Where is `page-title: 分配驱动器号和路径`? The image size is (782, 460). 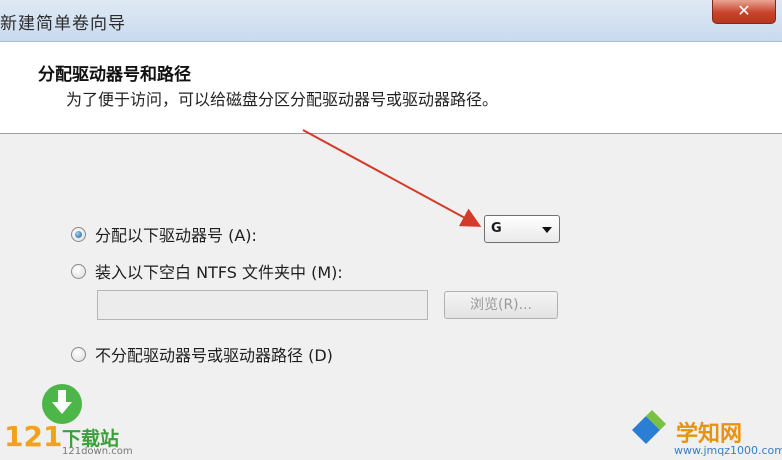 page-title: 分配驱动器号和路径 is located at coordinates (114, 75).